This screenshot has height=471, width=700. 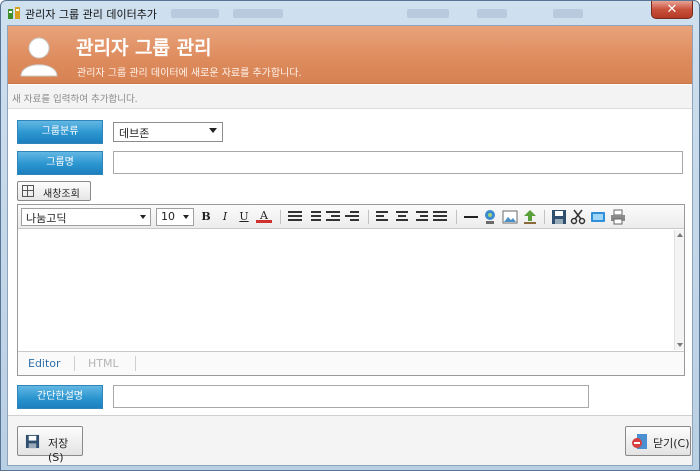 I want to click on indent-icon, so click(x=352, y=216).